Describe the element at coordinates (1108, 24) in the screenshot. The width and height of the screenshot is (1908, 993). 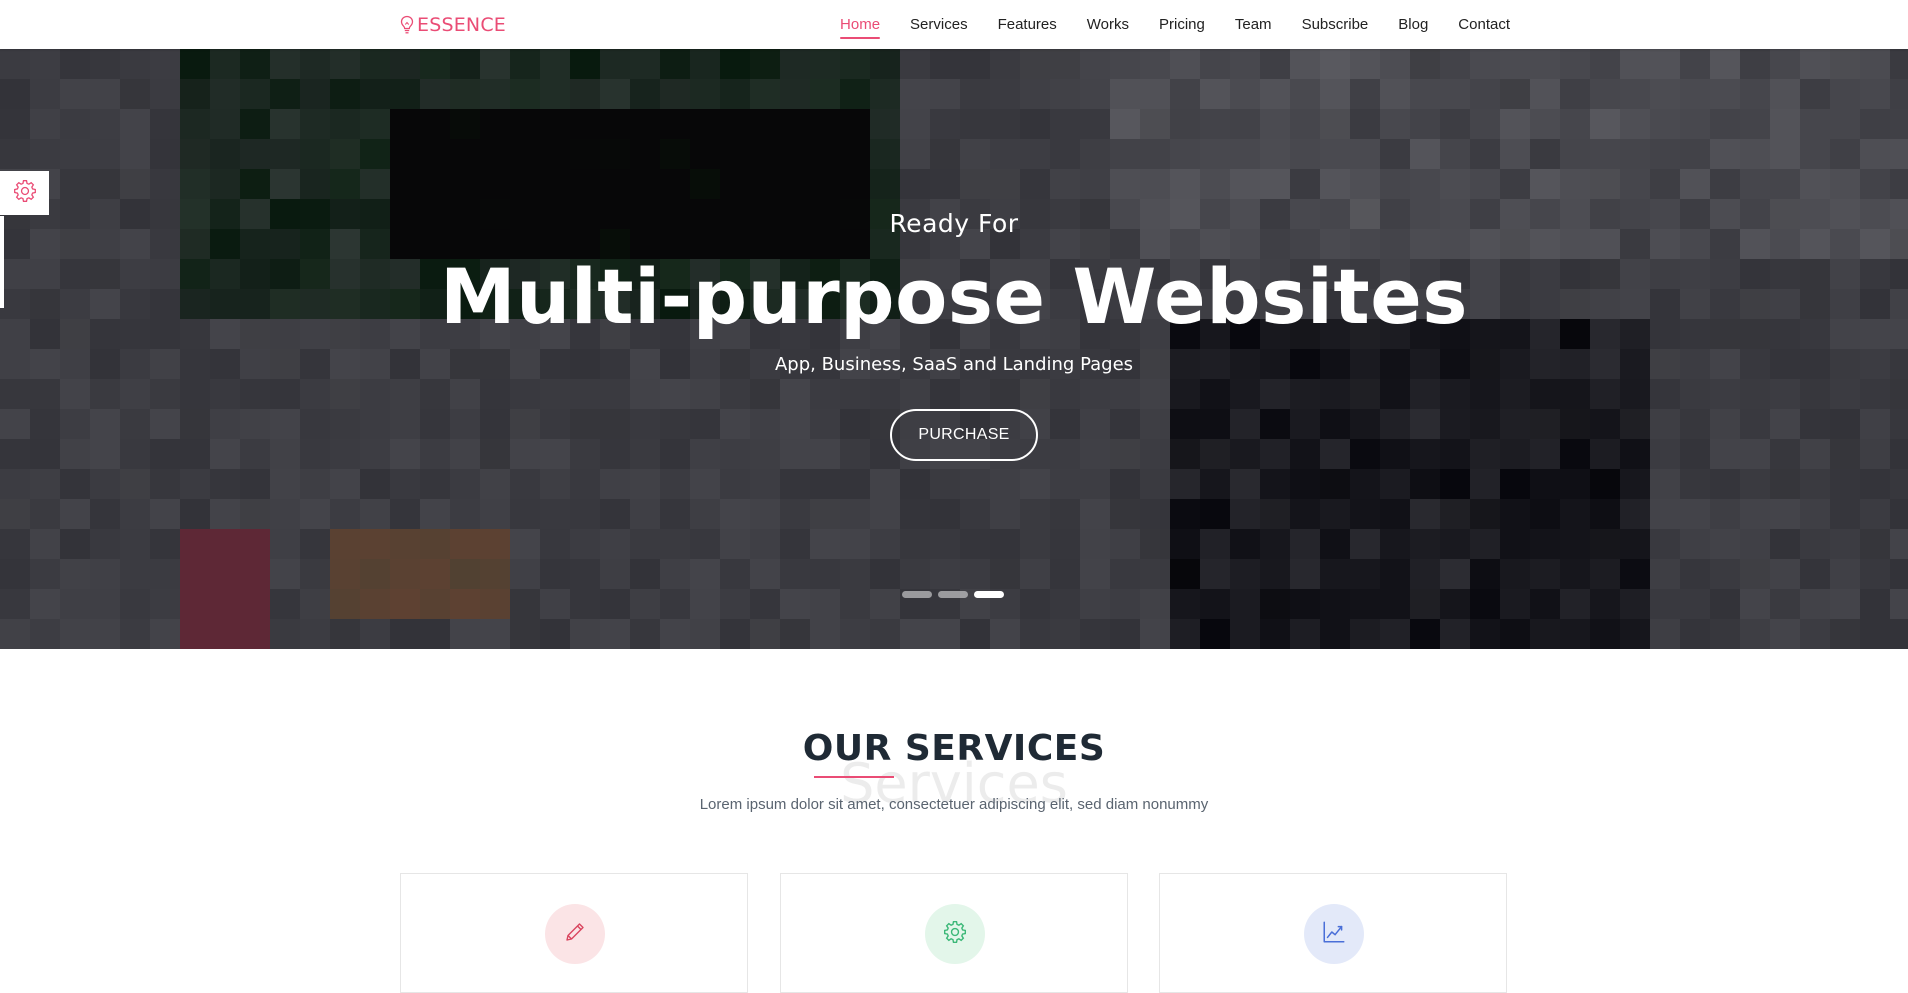
I see `nav-item-works: Works` at that location.